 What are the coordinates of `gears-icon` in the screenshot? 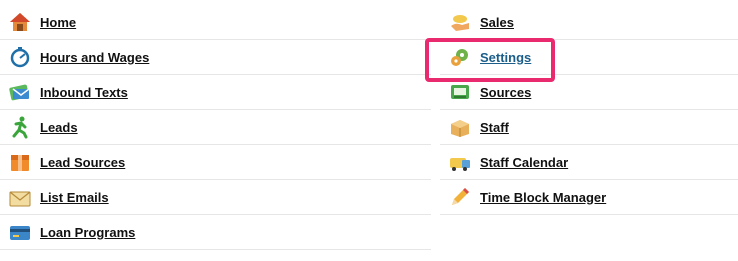 It's located at (460, 57).